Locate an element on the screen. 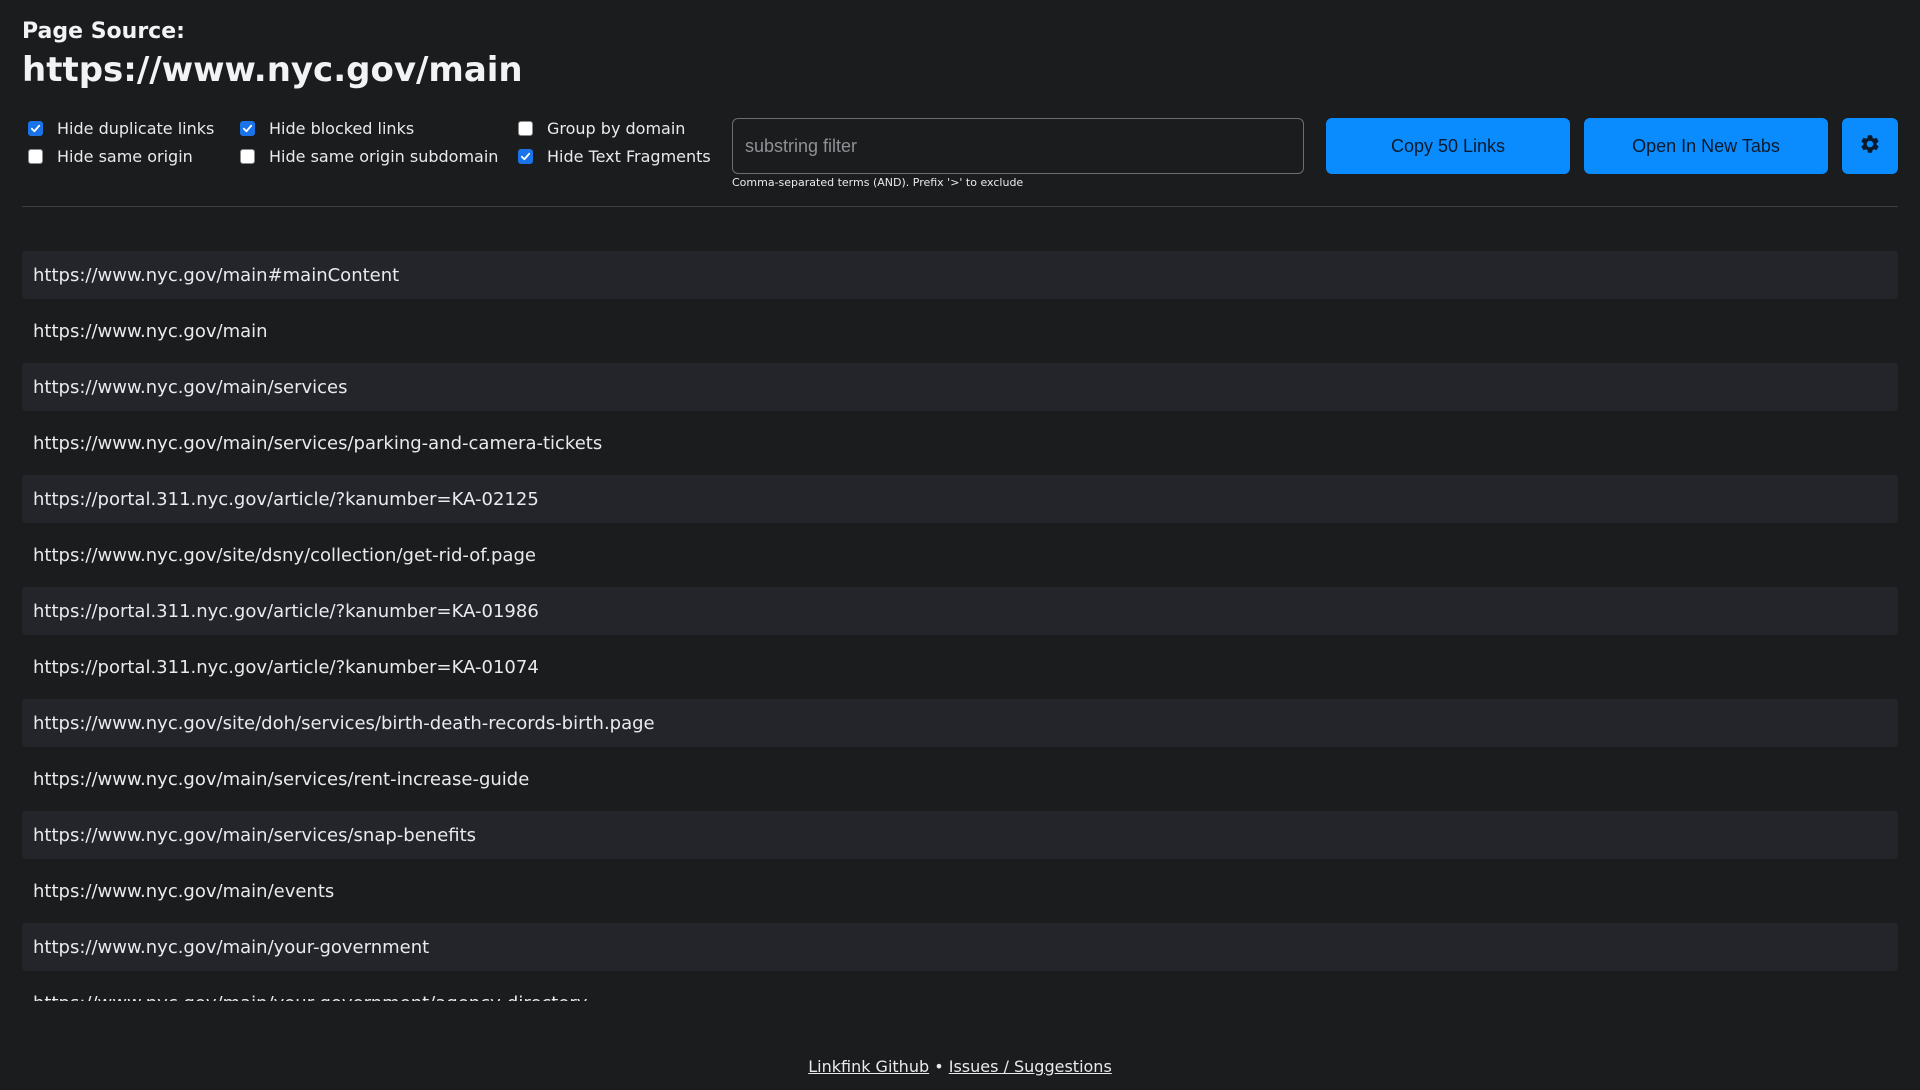  option-group-by-domain: Group by domain is located at coordinates (608, 128).